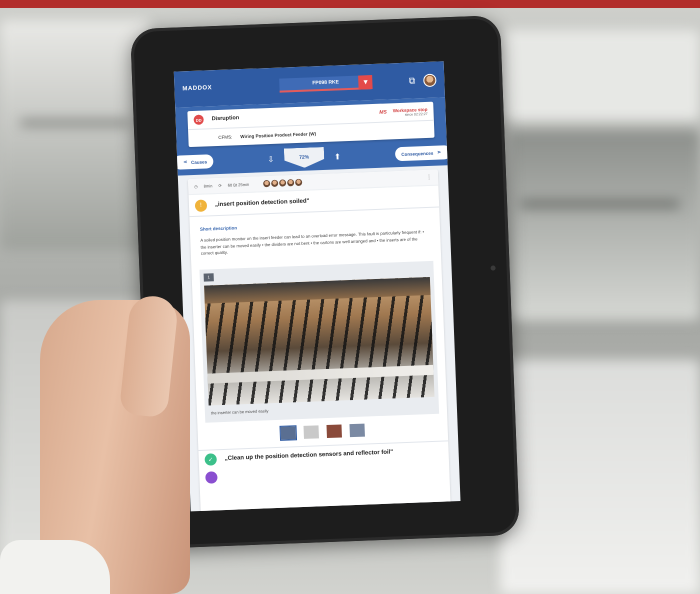 Image resolution: width=700 pixels, height=594 pixels. I want to click on tablet-camera, so click(493, 268).